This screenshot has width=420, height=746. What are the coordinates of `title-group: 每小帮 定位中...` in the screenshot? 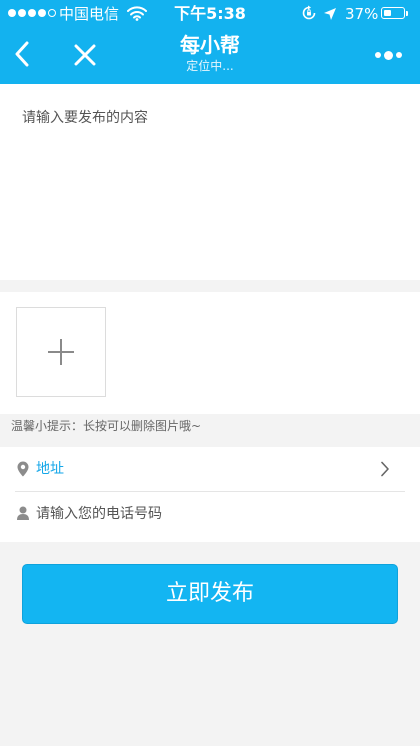 It's located at (210, 53).